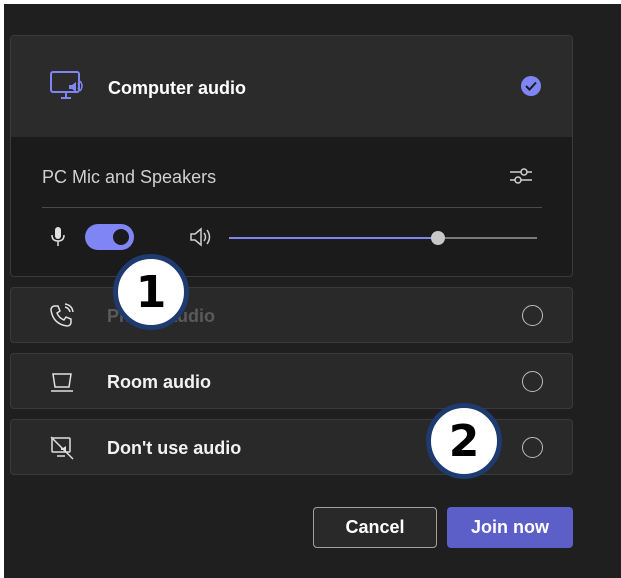 This screenshot has width=621, height=578. Describe the element at coordinates (62, 450) in the screenshot. I see `no-audio-icon` at that location.